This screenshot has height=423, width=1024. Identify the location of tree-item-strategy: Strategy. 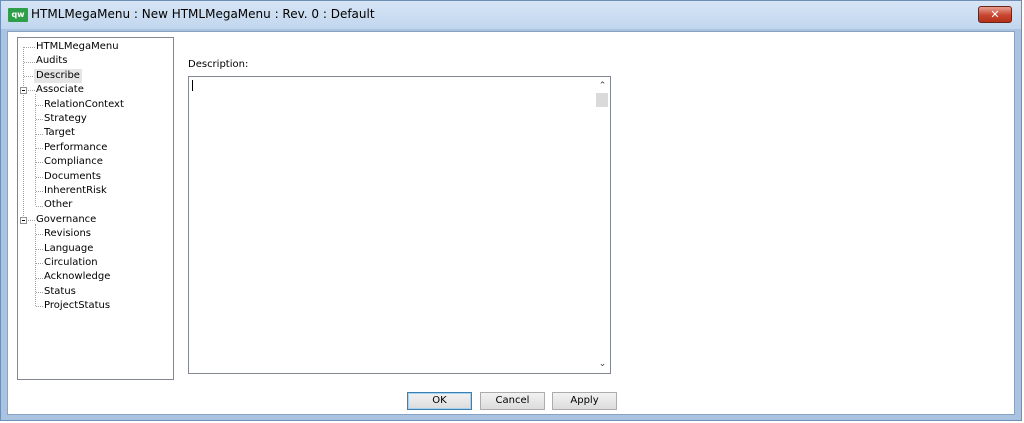
(65, 119).